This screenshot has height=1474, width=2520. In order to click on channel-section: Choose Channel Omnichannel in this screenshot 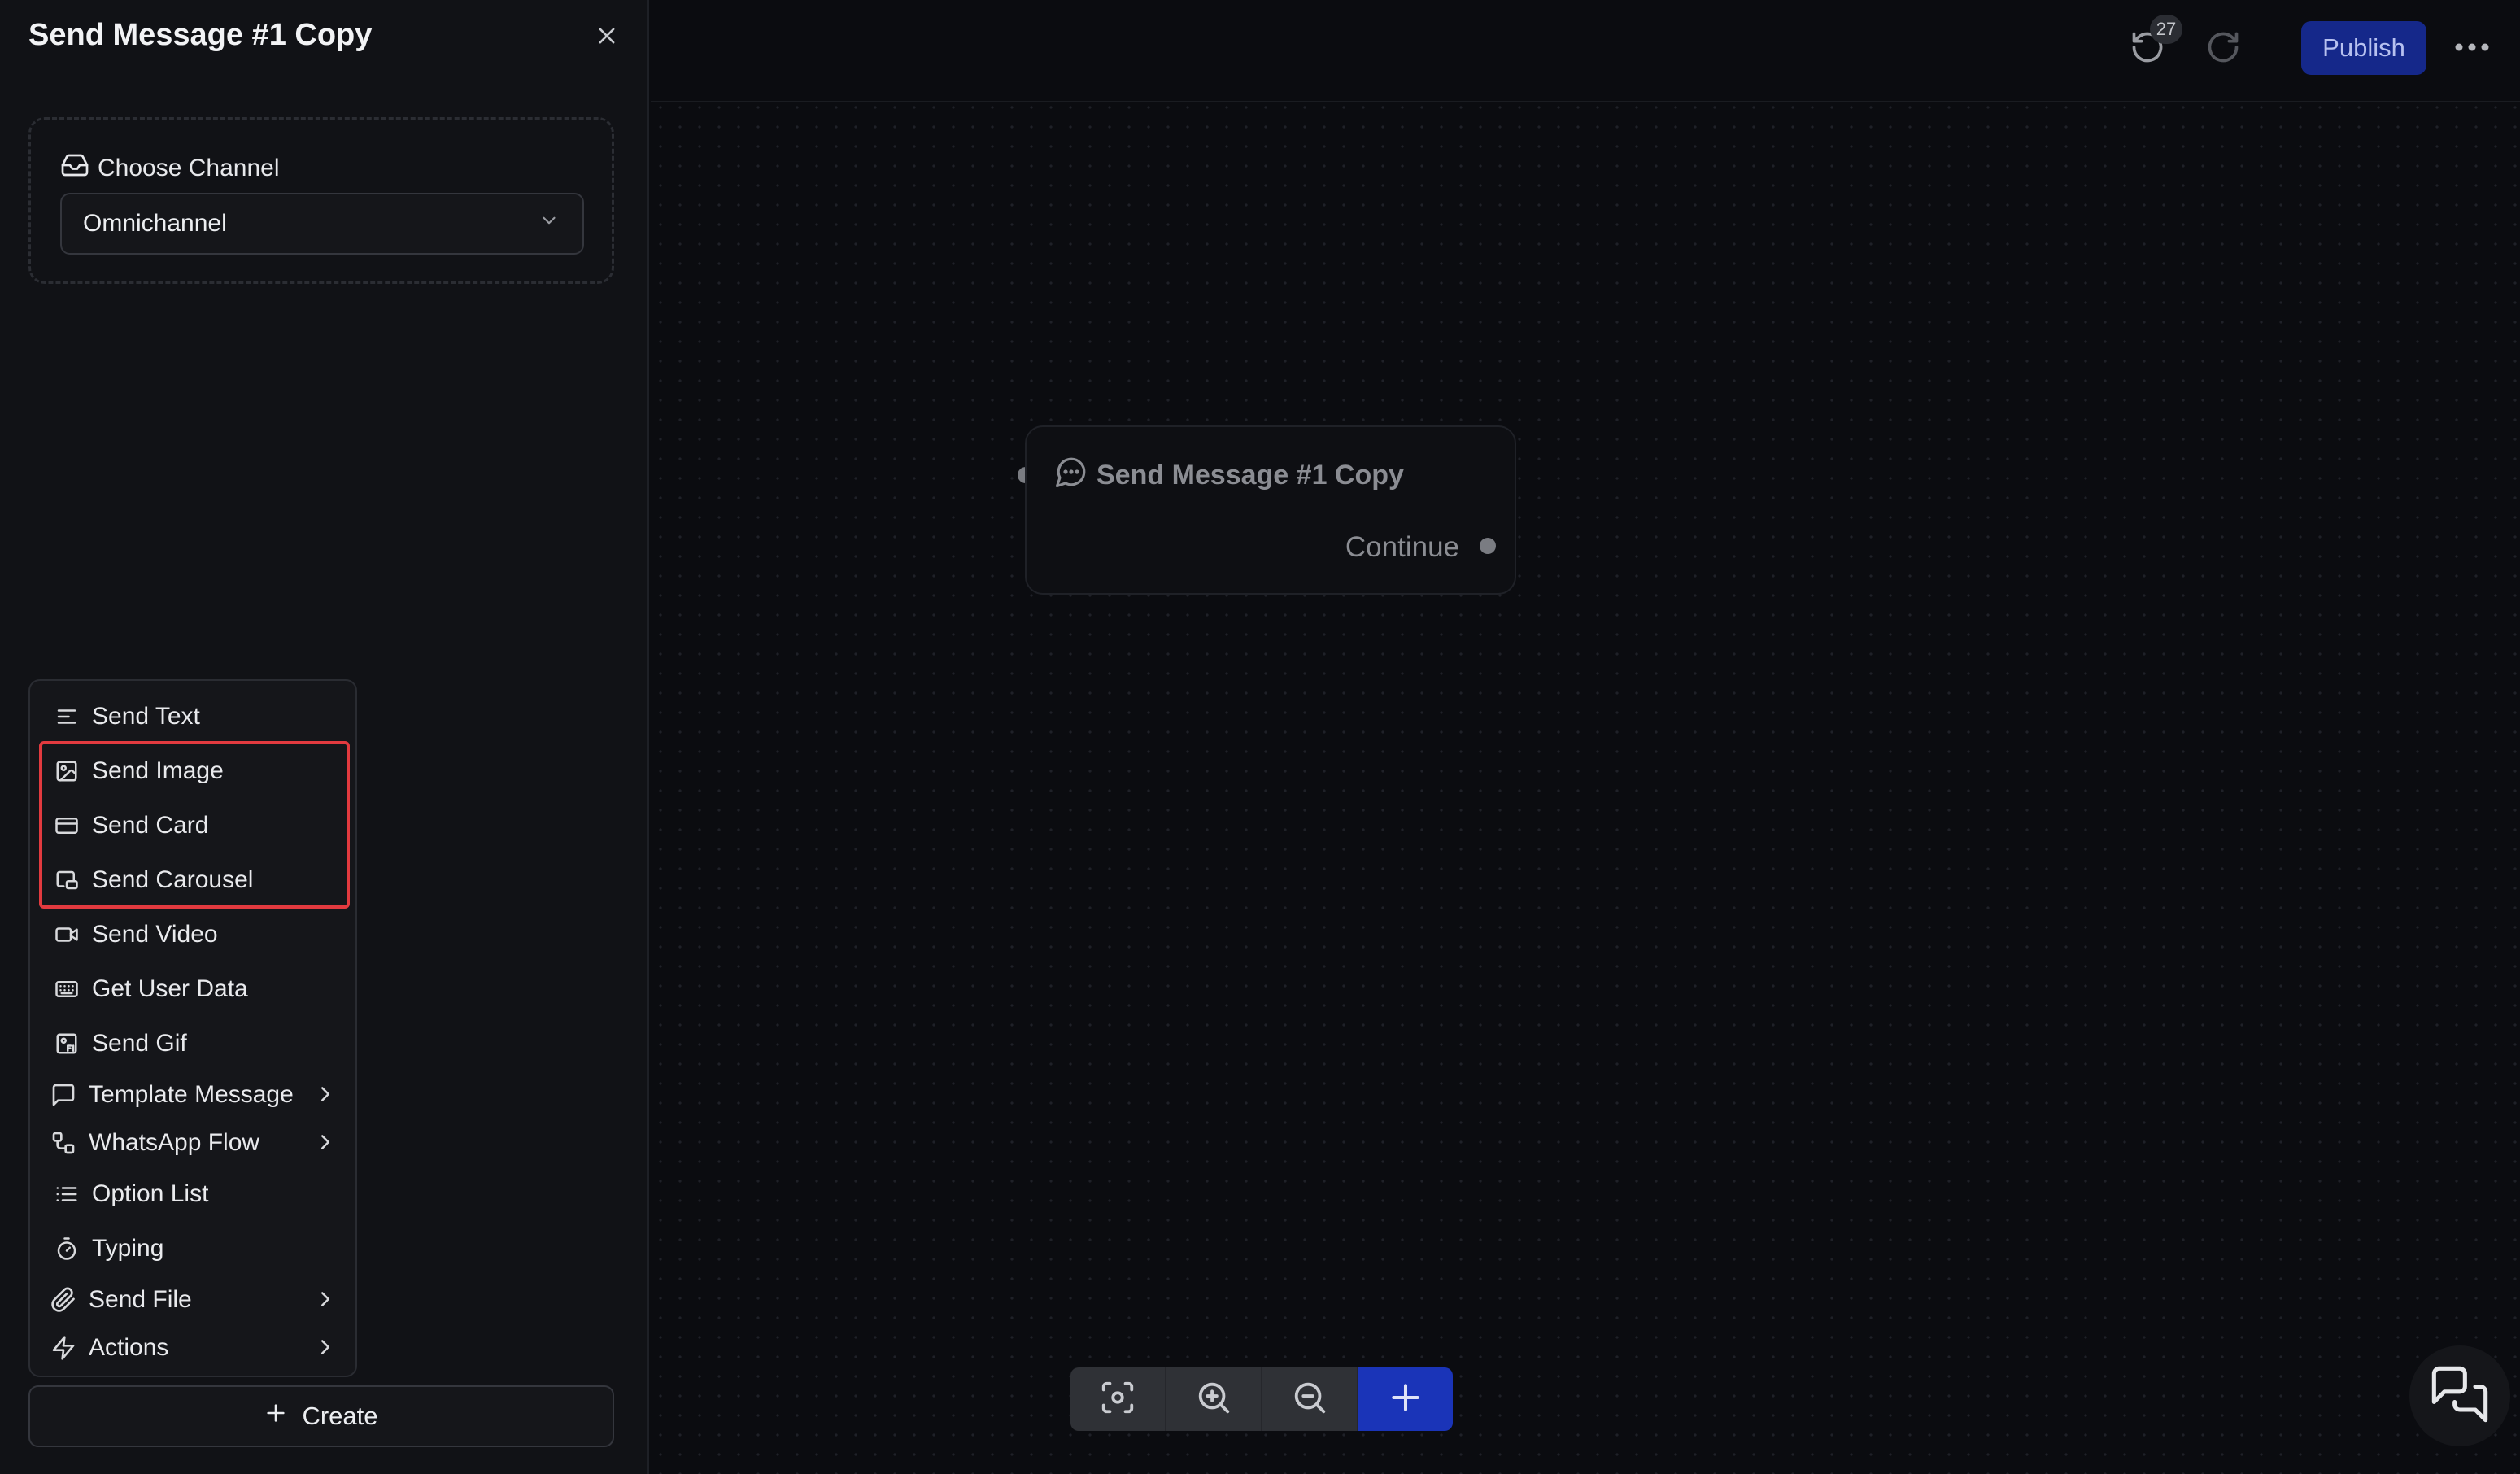, I will do `click(321, 200)`.